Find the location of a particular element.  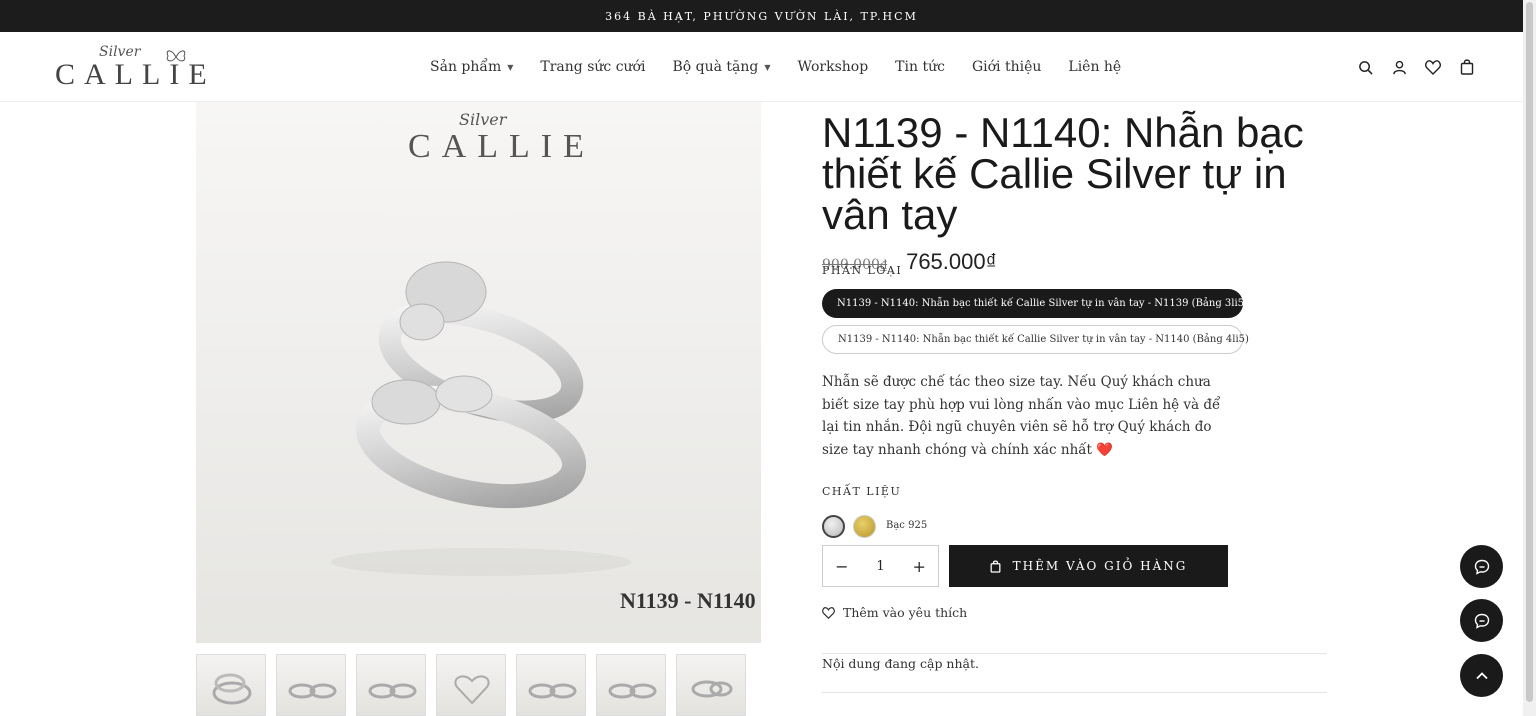

content-note: Nội dung đang cập nhật. is located at coordinates (900, 663).